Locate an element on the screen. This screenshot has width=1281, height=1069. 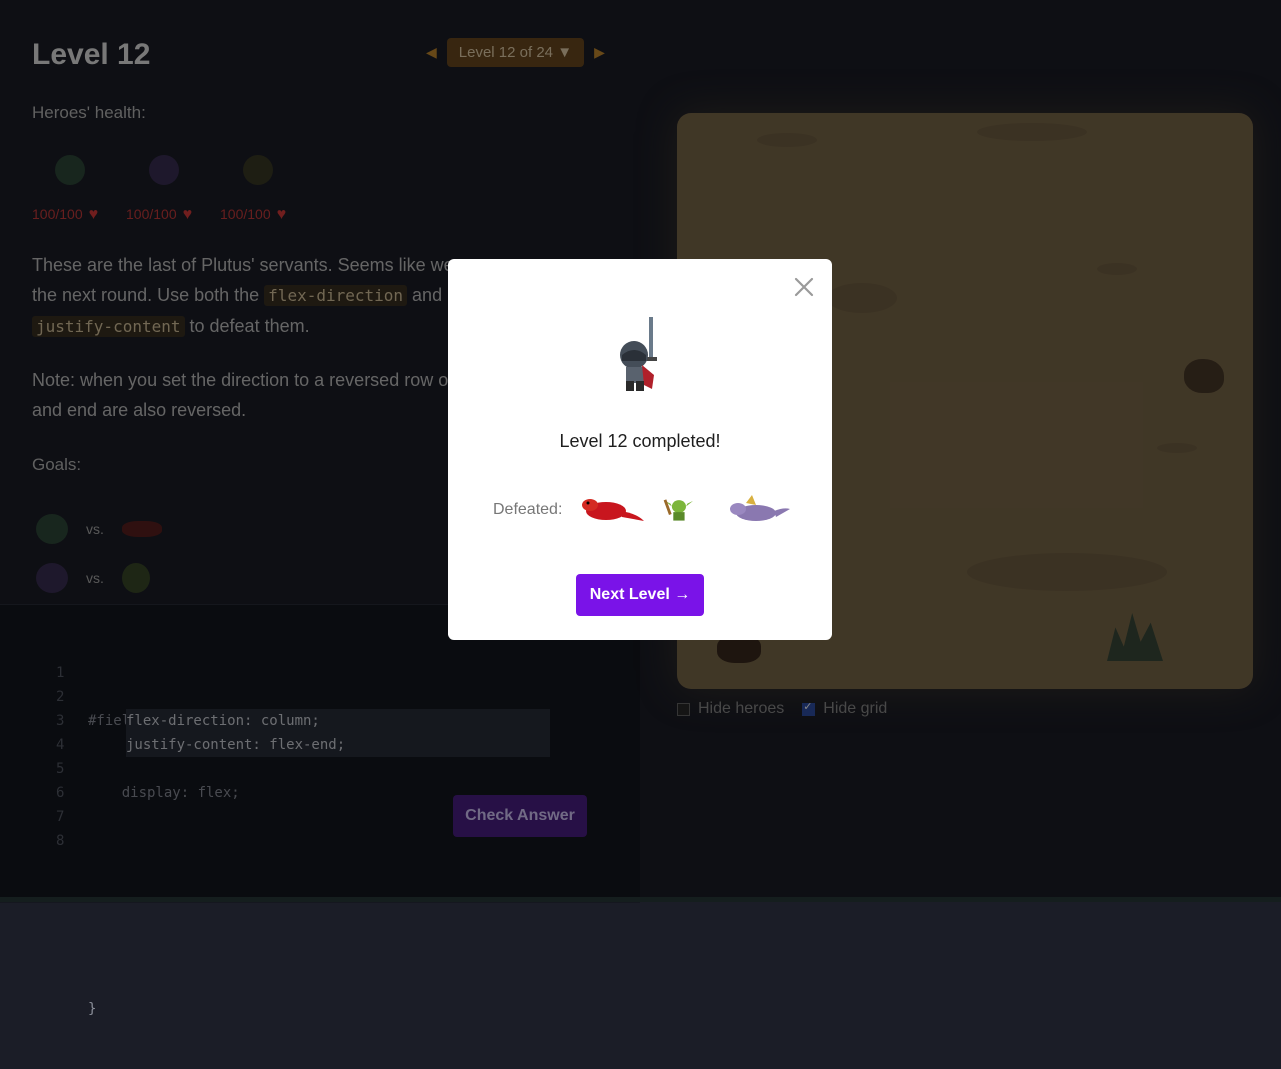
code-line: } is located at coordinates (92, 1009).